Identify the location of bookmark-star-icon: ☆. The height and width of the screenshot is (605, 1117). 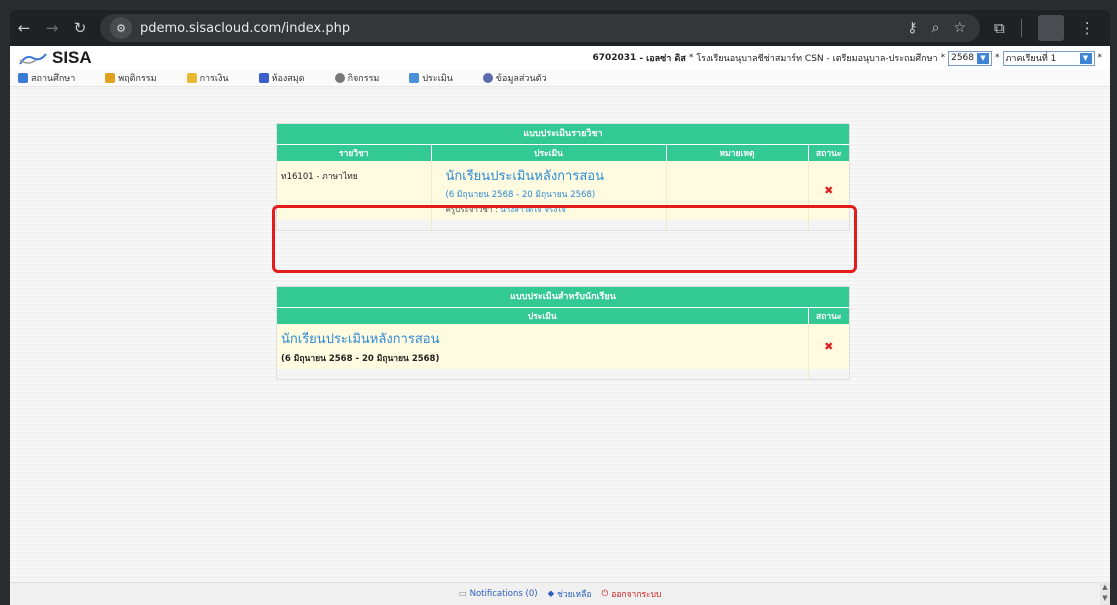
(959, 28).